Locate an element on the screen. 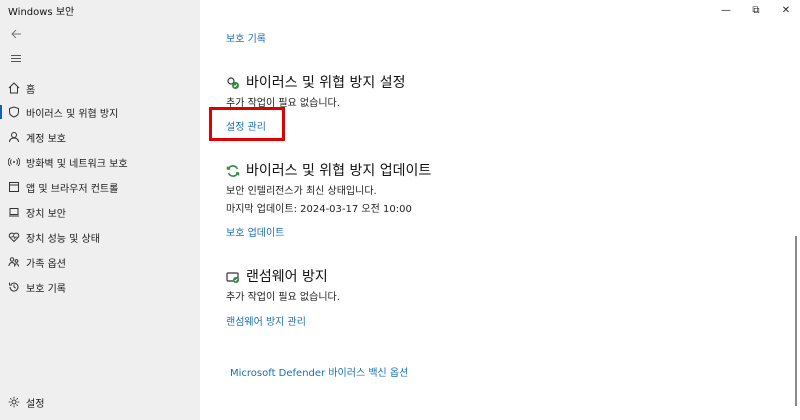 The height and width of the screenshot is (420, 800). sidebar-item-label: 설정 is located at coordinates (35, 404).